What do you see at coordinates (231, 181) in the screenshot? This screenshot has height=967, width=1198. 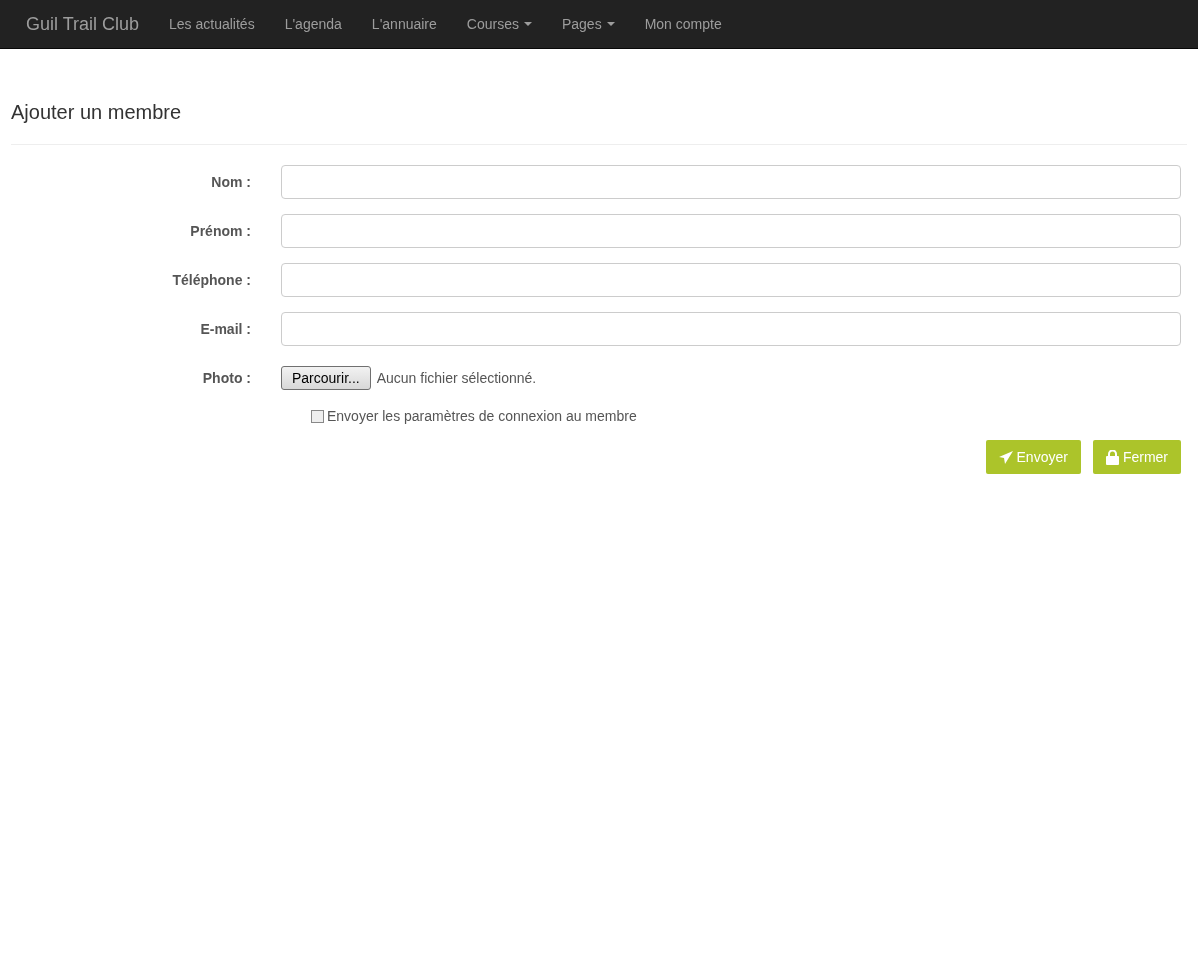 I see `field-label: Nom :` at bounding box center [231, 181].